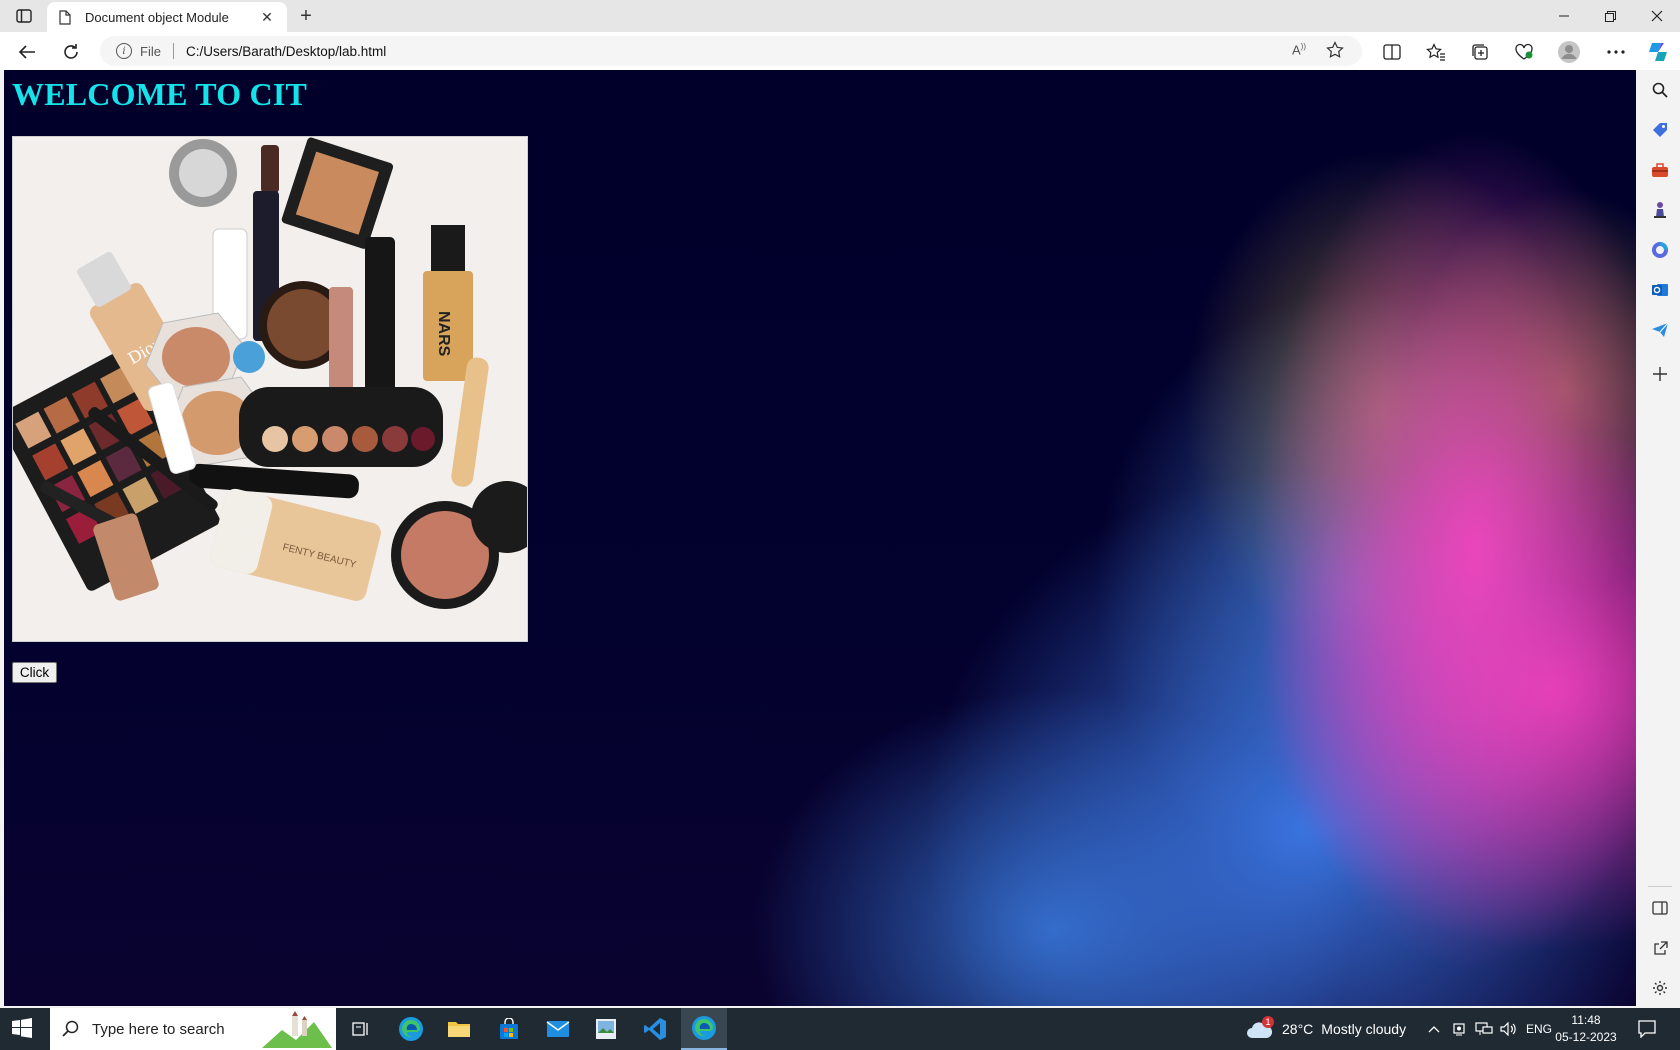 The height and width of the screenshot is (1050, 1680). I want to click on sidebar-search-button, so click(1660, 90).